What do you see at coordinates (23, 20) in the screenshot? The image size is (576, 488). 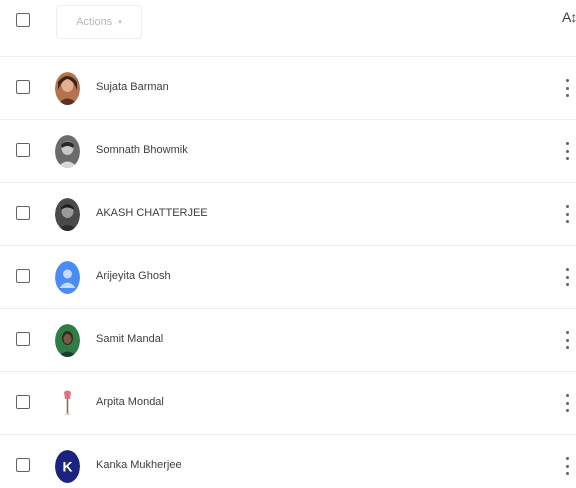 I see `select-all-checkbox` at bounding box center [23, 20].